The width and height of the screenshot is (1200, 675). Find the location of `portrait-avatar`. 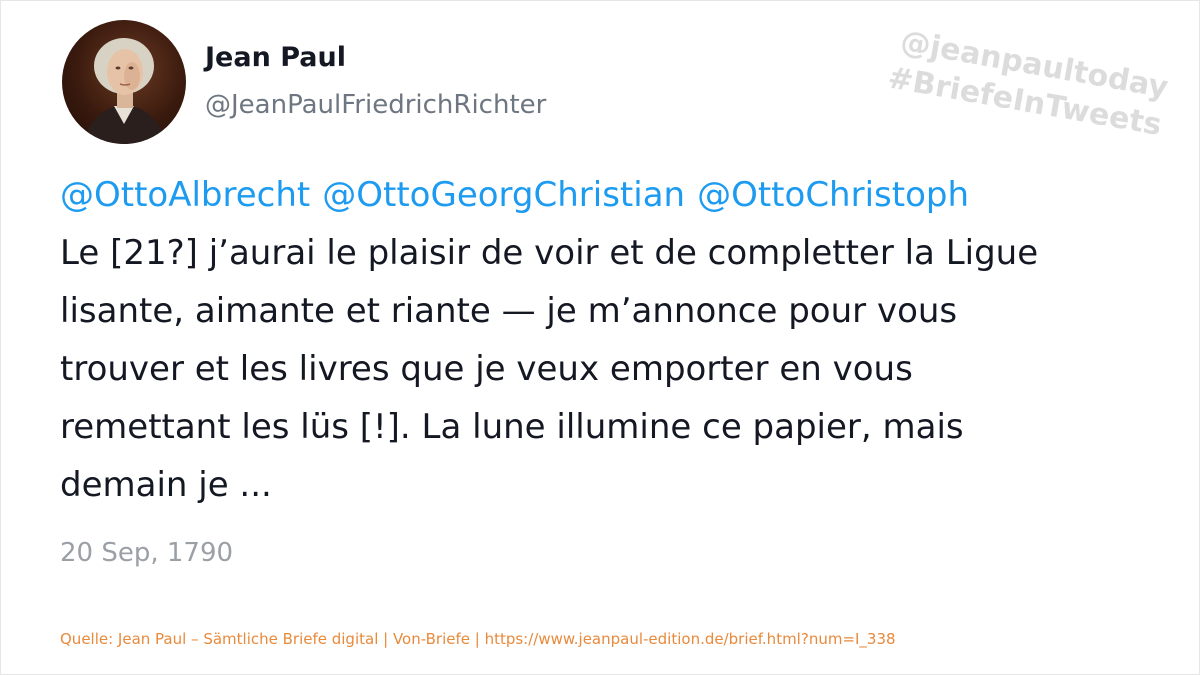

portrait-avatar is located at coordinates (124, 82).